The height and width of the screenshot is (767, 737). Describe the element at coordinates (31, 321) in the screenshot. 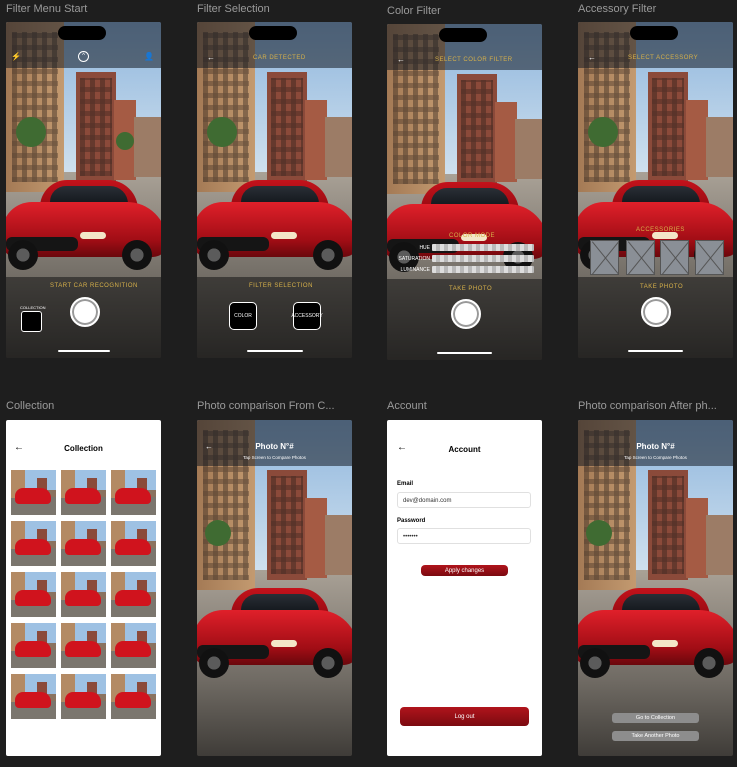

I see `collection-button` at that location.